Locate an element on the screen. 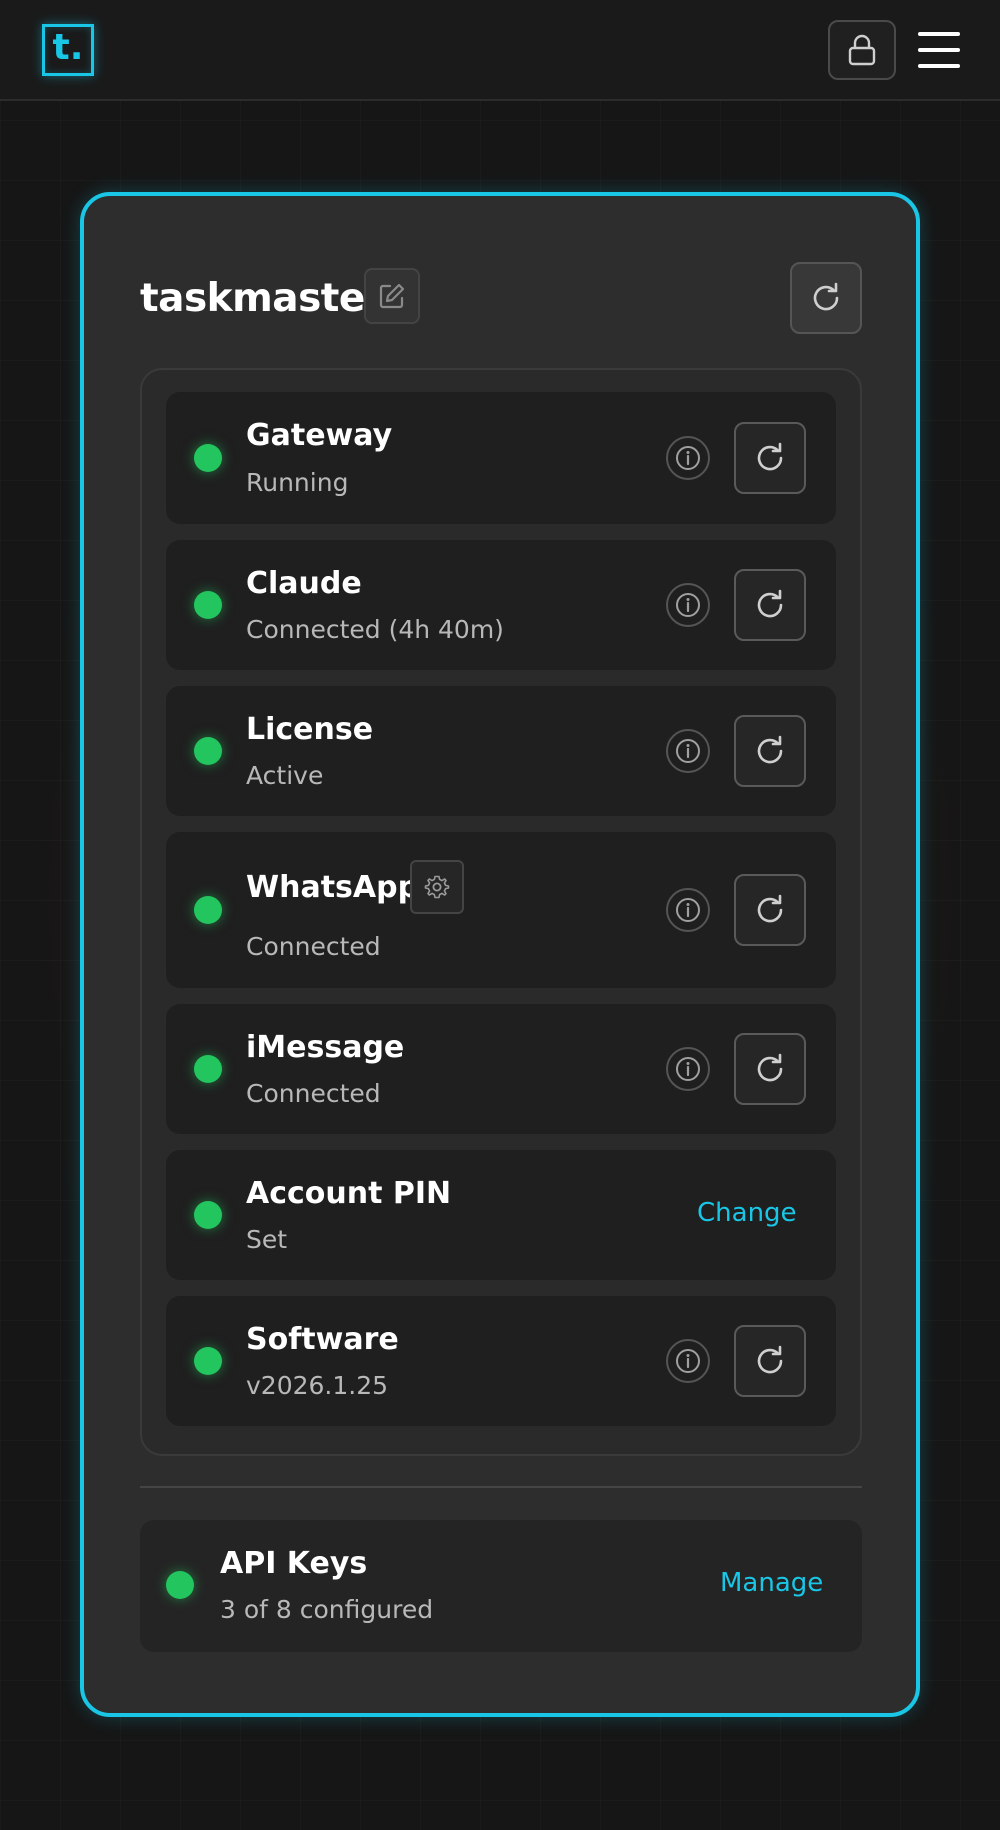 Image resolution: width=1000 pixels, height=1830 pixels. service-name: Account PIN is located at coordinates (349, 1193).